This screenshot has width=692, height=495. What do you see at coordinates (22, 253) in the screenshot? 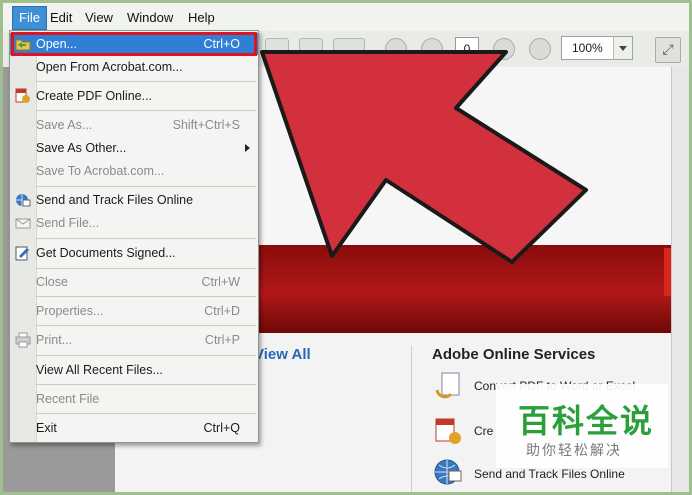
I see `signature-icon` at bounding box center [22, 253].